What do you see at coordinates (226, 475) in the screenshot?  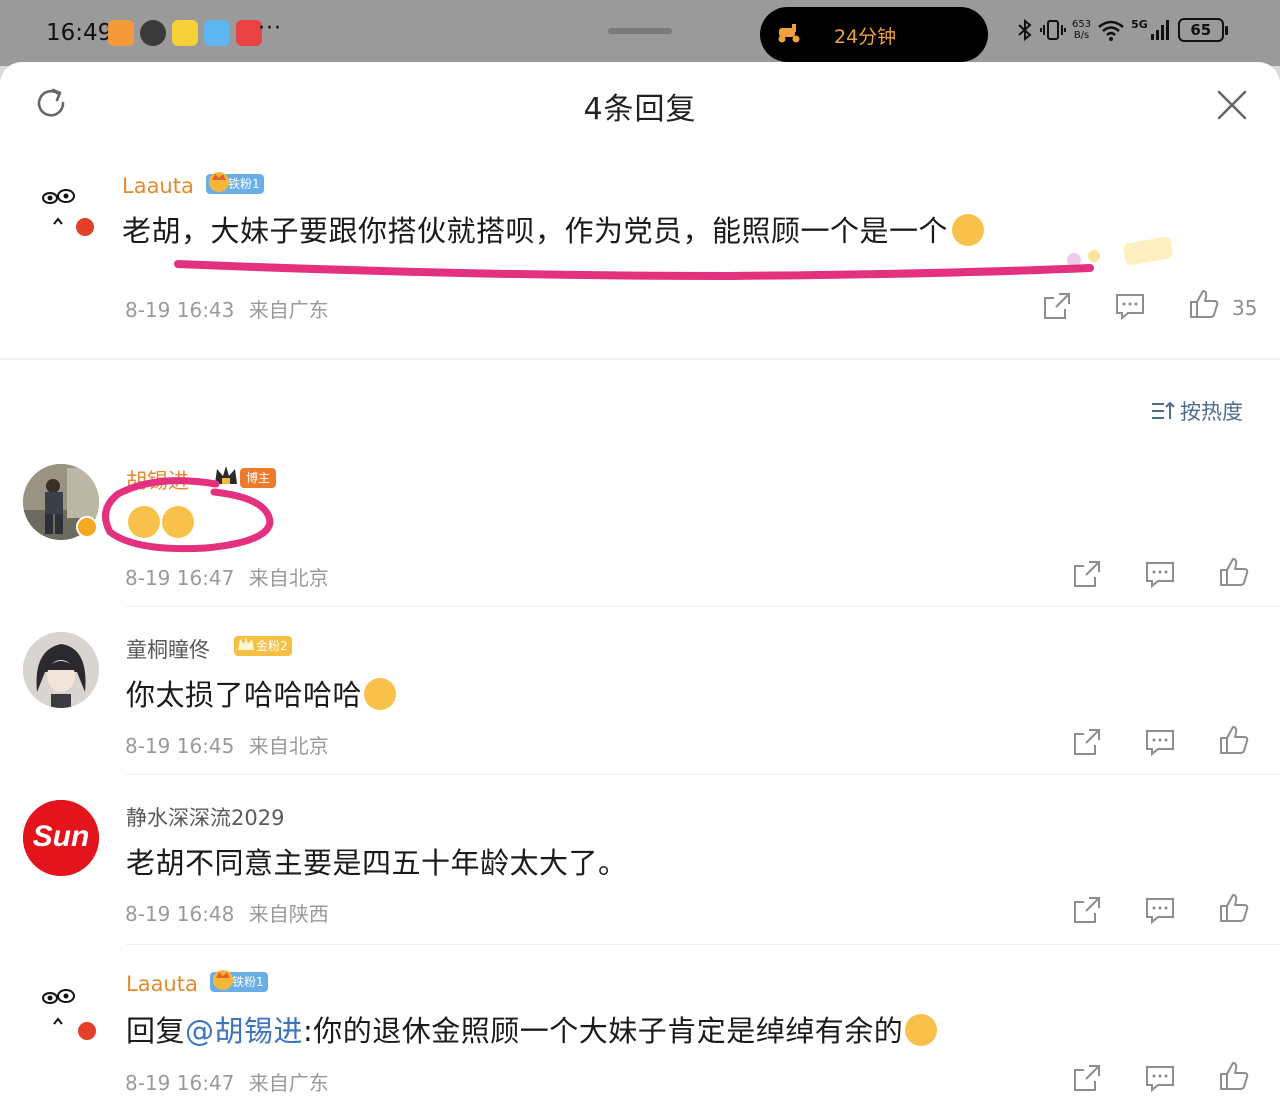 I see `crown-level-icon` at bounding box center [226, 475].